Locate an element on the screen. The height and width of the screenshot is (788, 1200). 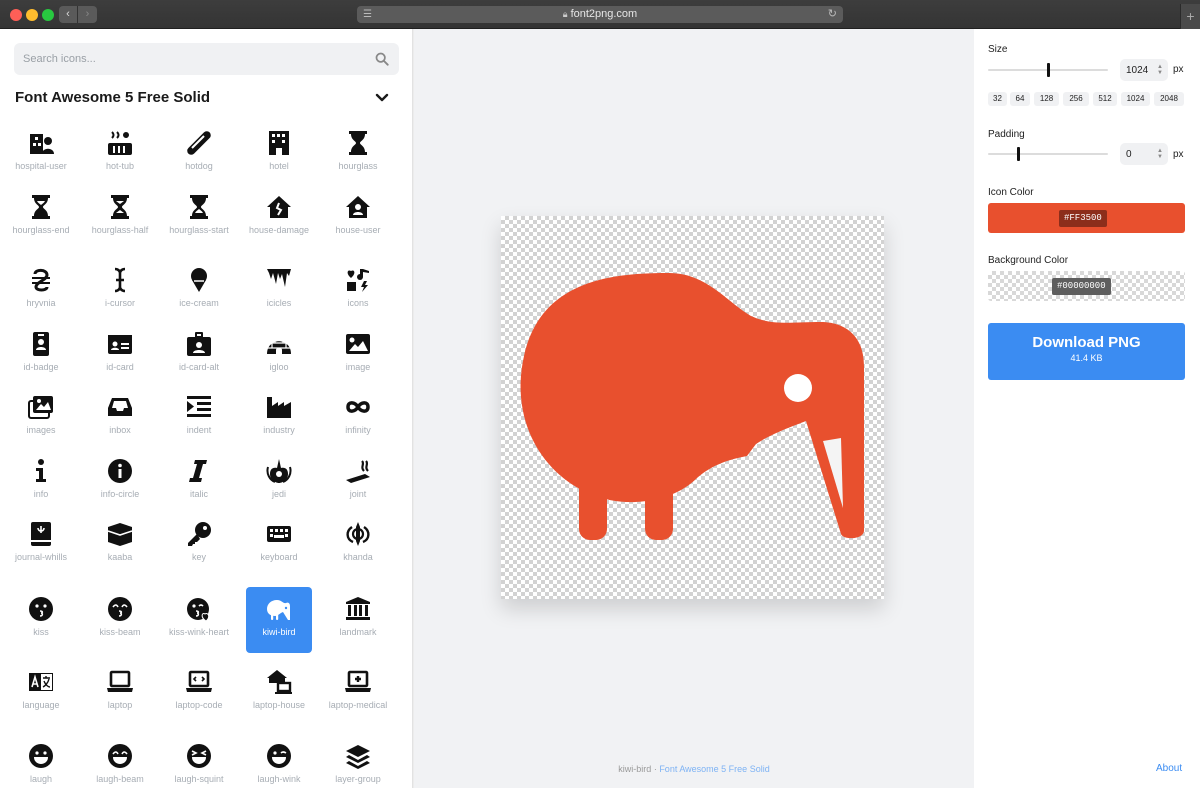
icon-tile-laptop: laptop is located at coordinates (120, 693).